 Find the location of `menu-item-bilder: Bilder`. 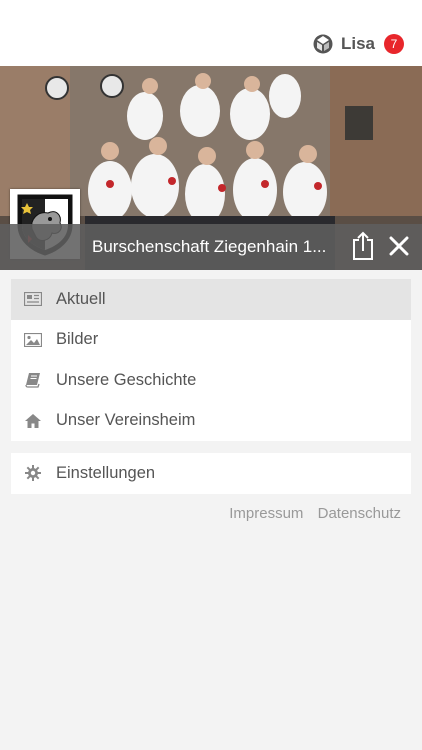

menu-item-bilder: Bilder is located at coordinates (211, 340).